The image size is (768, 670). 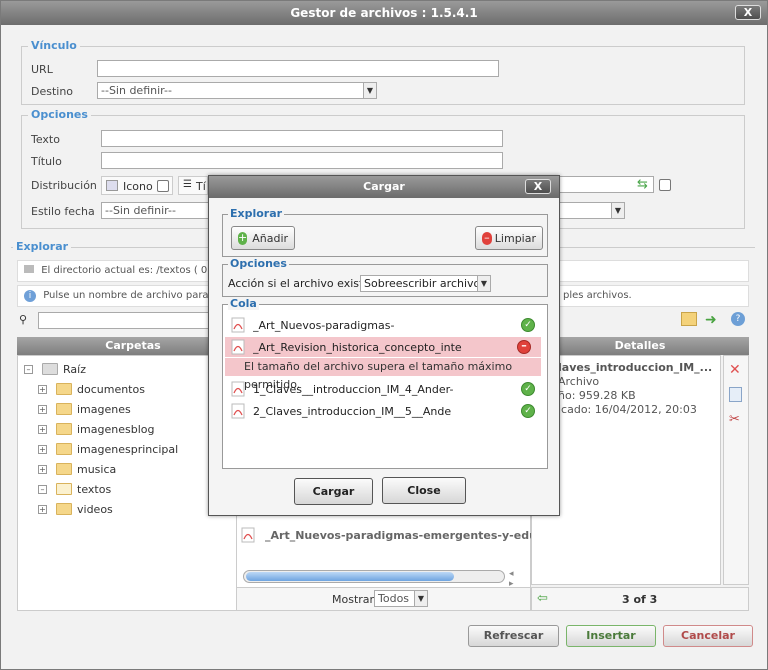 What do you see at coordinates (112, 185) in the screenshot?
I see `image-icon` at bounding box center [112, 185].